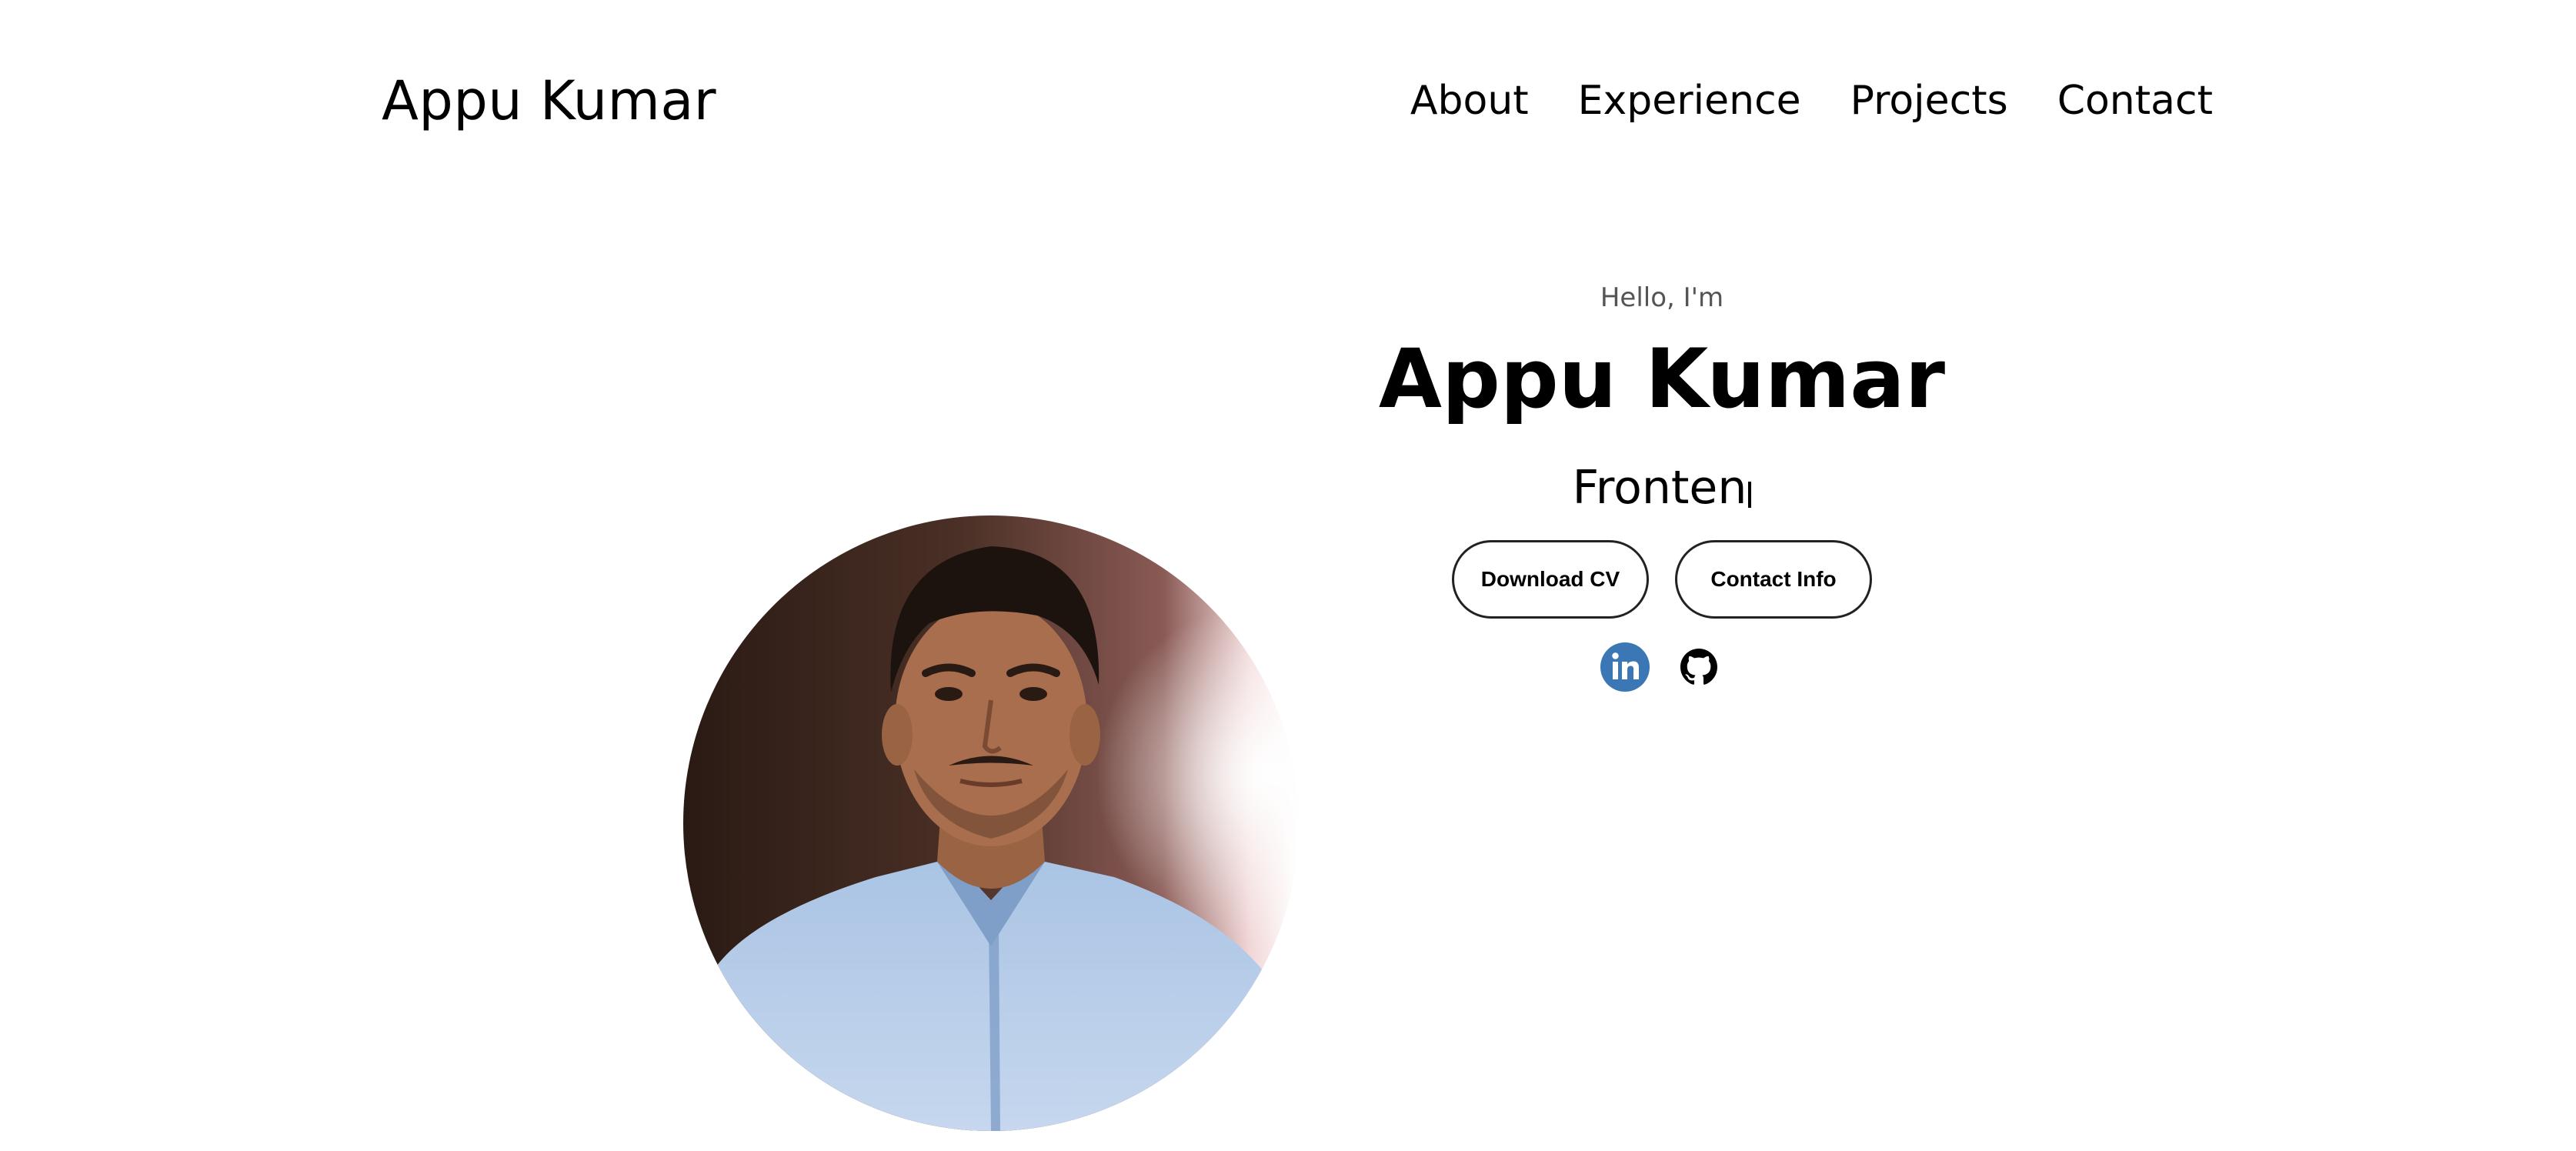  What do you see at coordinates (549, 101) in the screenshot?
I see `site-logo: Appu Kumar` at bounding box center [549, 101].